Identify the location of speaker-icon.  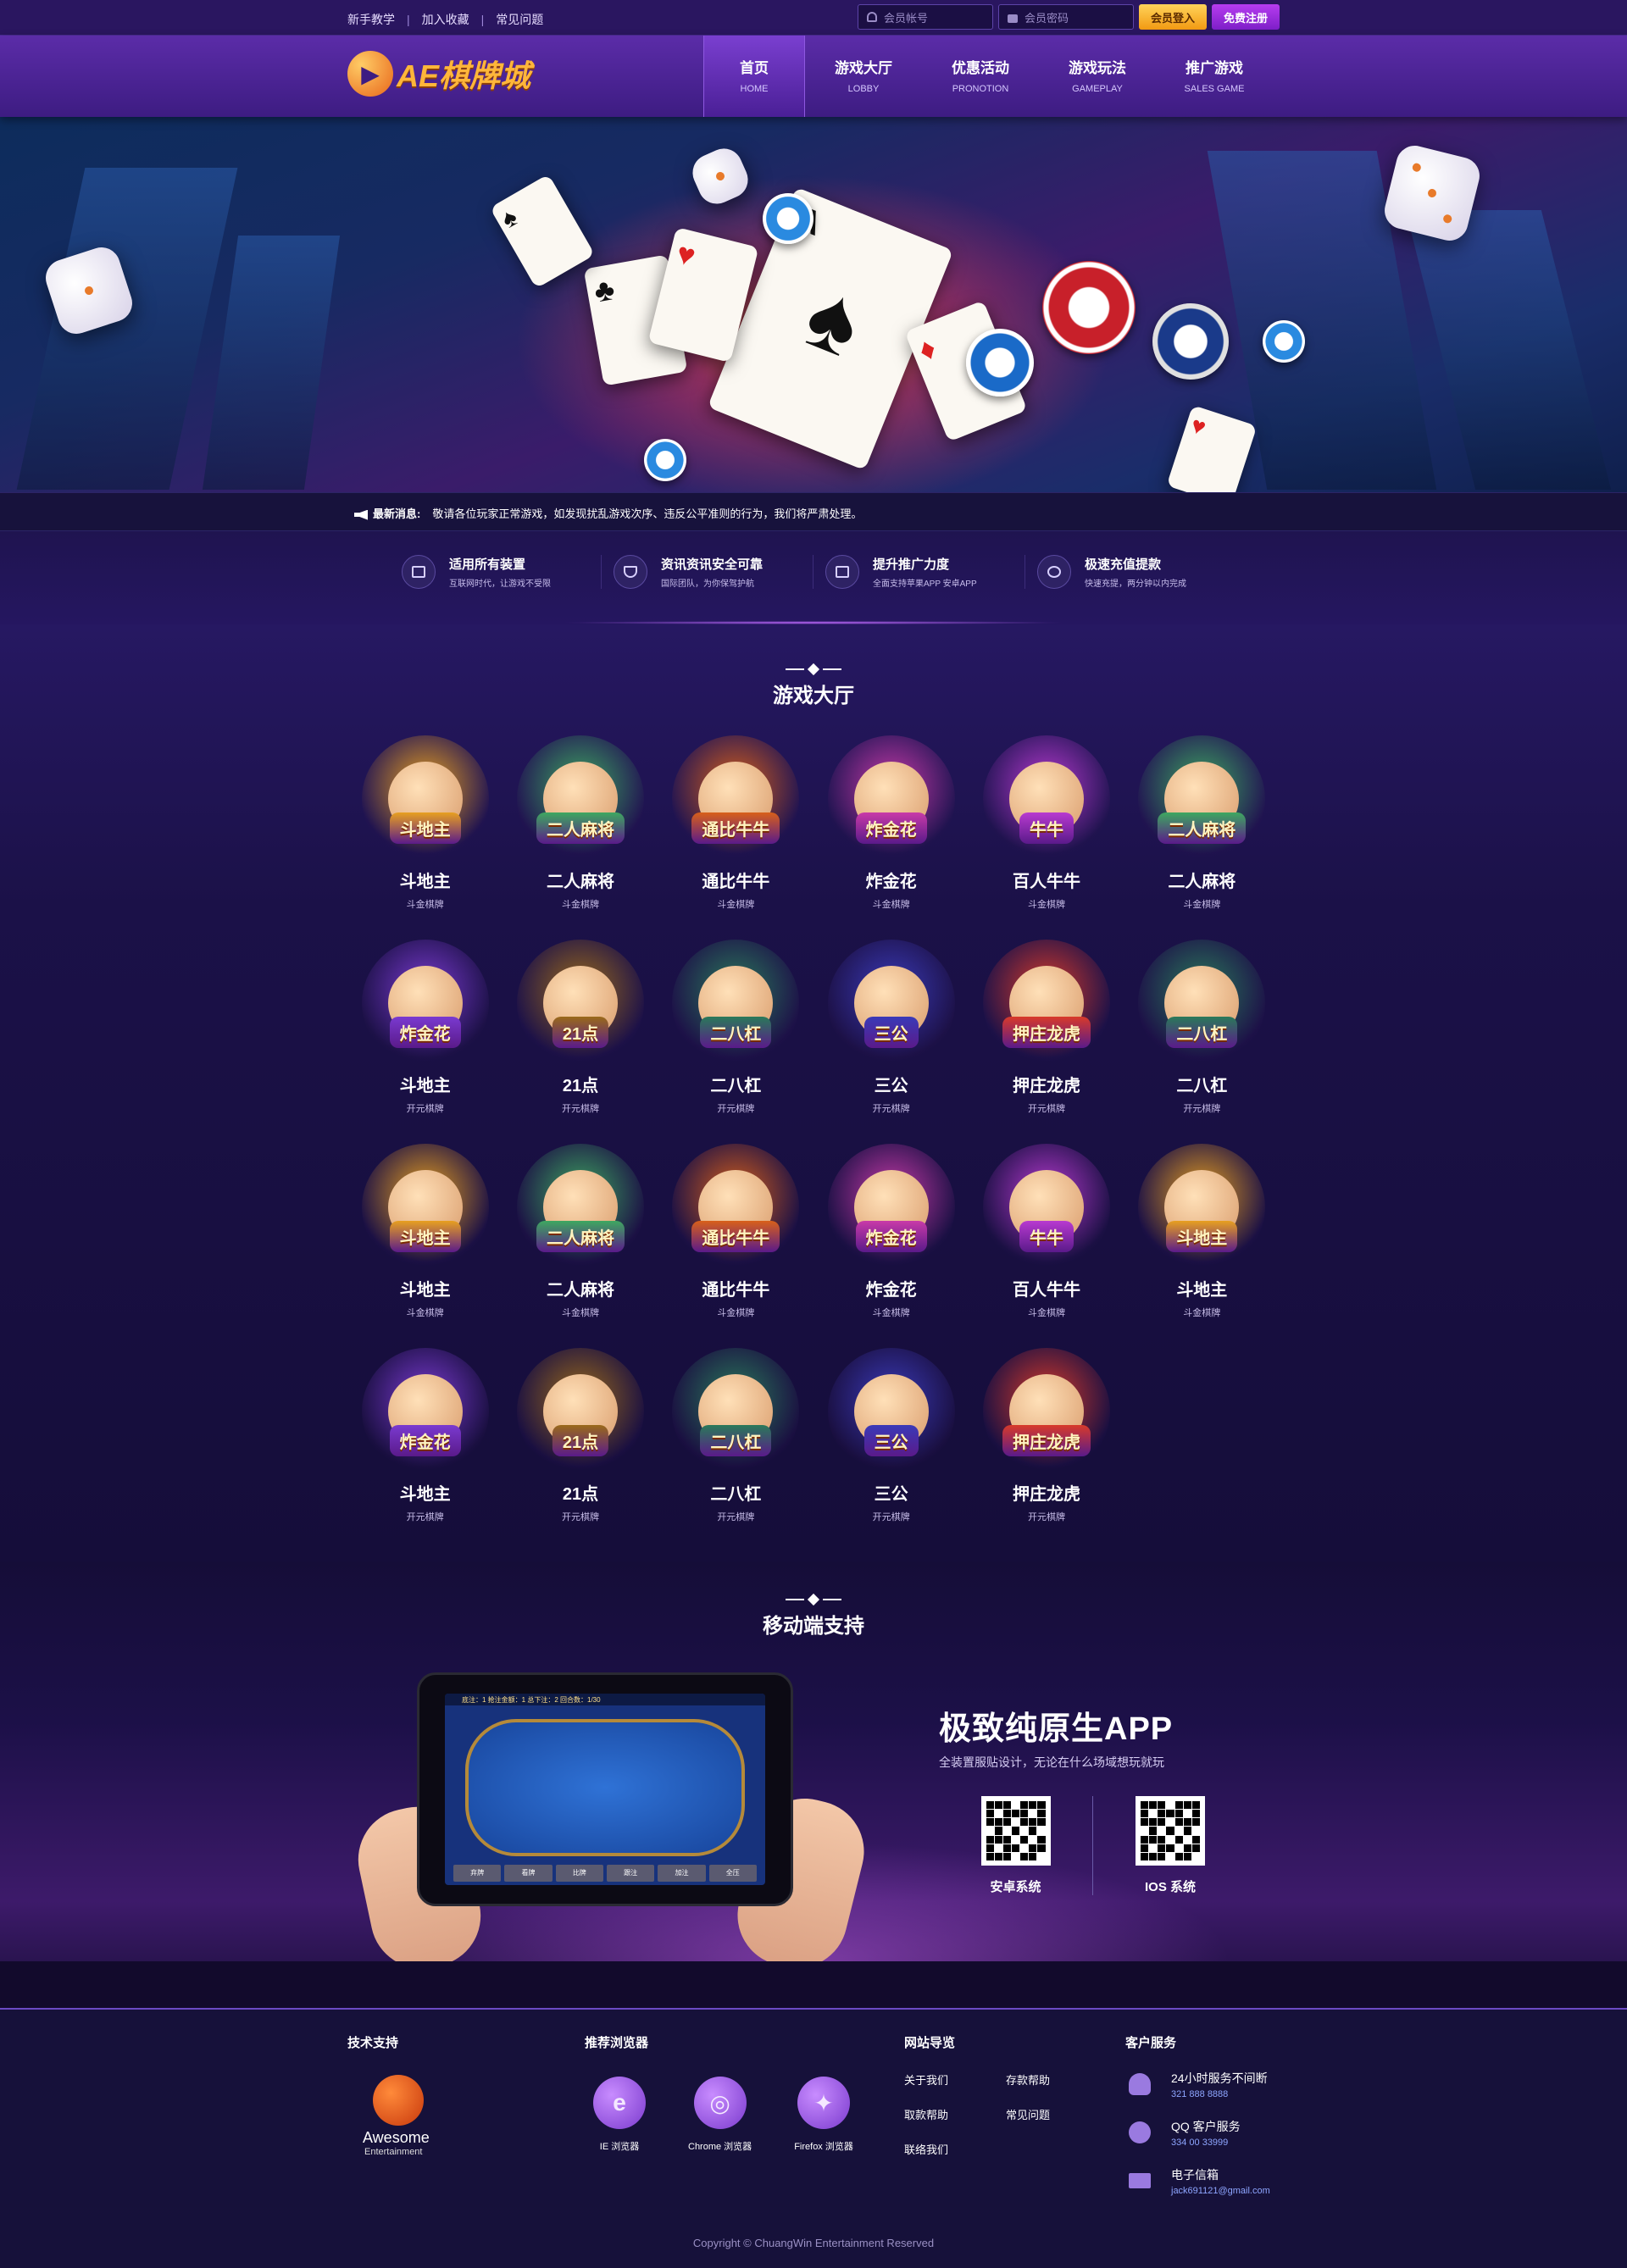
(361, 514).